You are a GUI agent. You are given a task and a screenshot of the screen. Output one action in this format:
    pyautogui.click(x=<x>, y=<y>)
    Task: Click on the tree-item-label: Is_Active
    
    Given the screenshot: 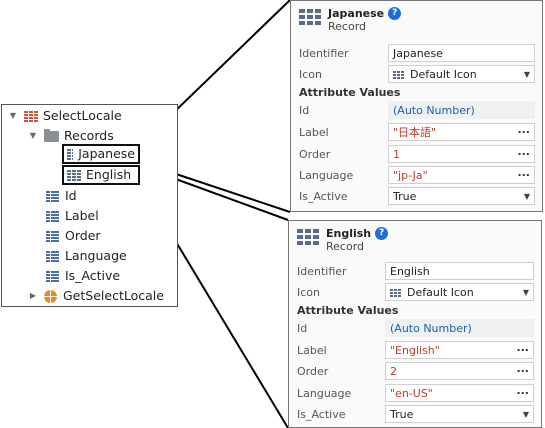 What is the action you would take?
    pyautogui.click(x=93, y=275)
    